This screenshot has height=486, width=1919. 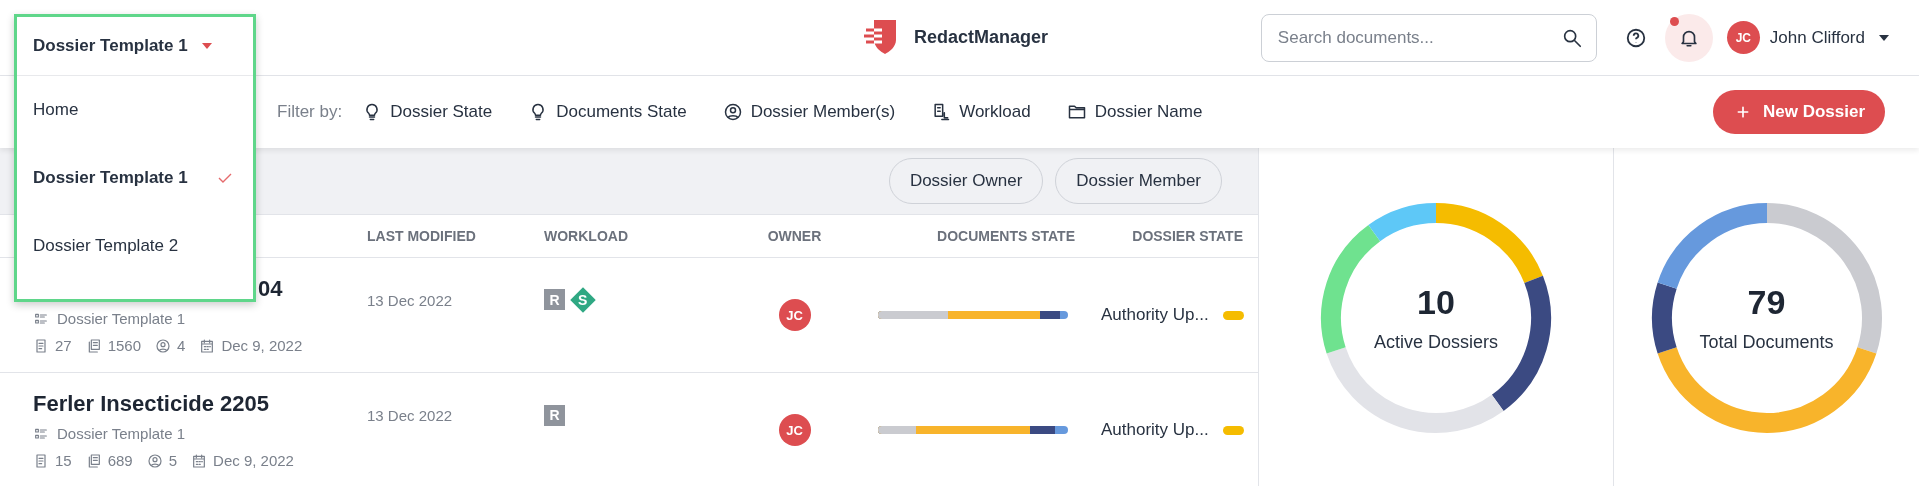 What do you see at coordinates (63, 460) in the screenshot?
I see `document-count: 15` at bounding box center [63, 460].